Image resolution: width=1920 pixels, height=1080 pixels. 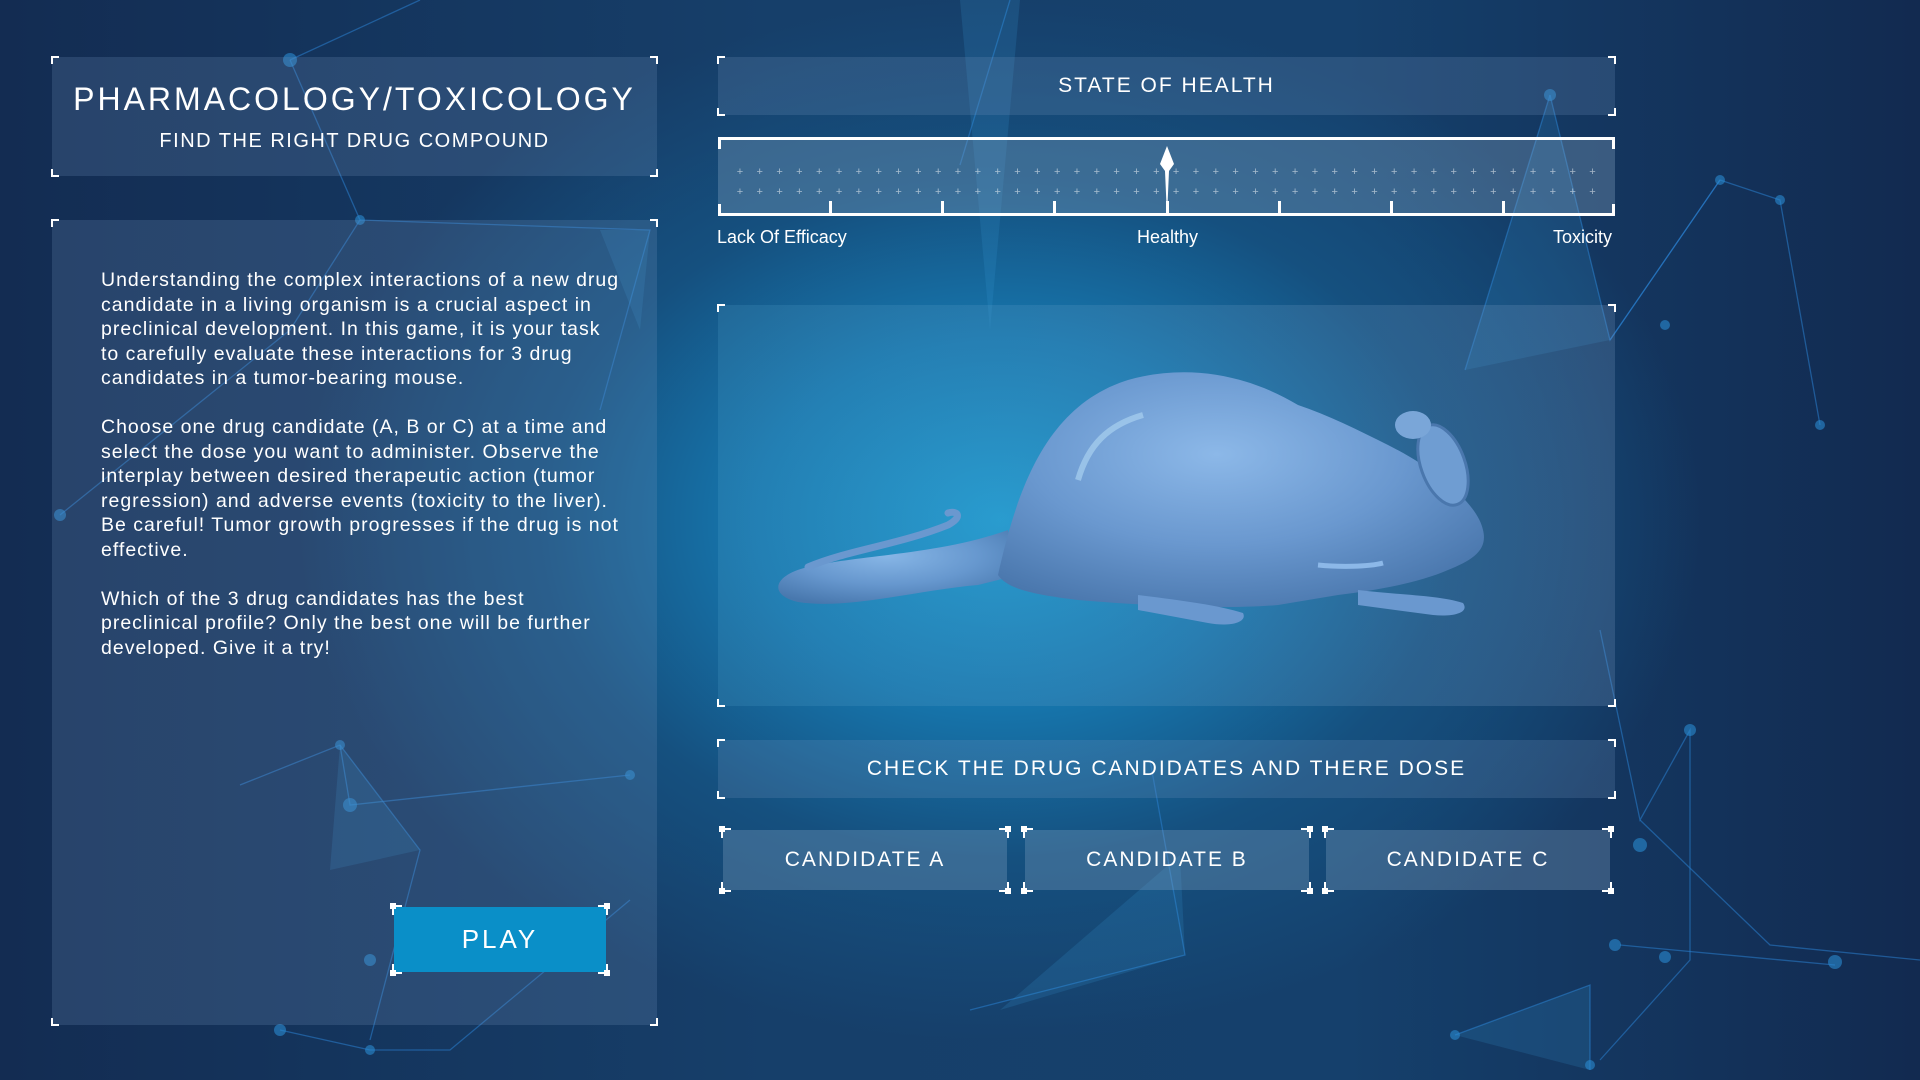 I want to click on candidate-b-button: CANDIDATE B, so click(x=1167, y=860).